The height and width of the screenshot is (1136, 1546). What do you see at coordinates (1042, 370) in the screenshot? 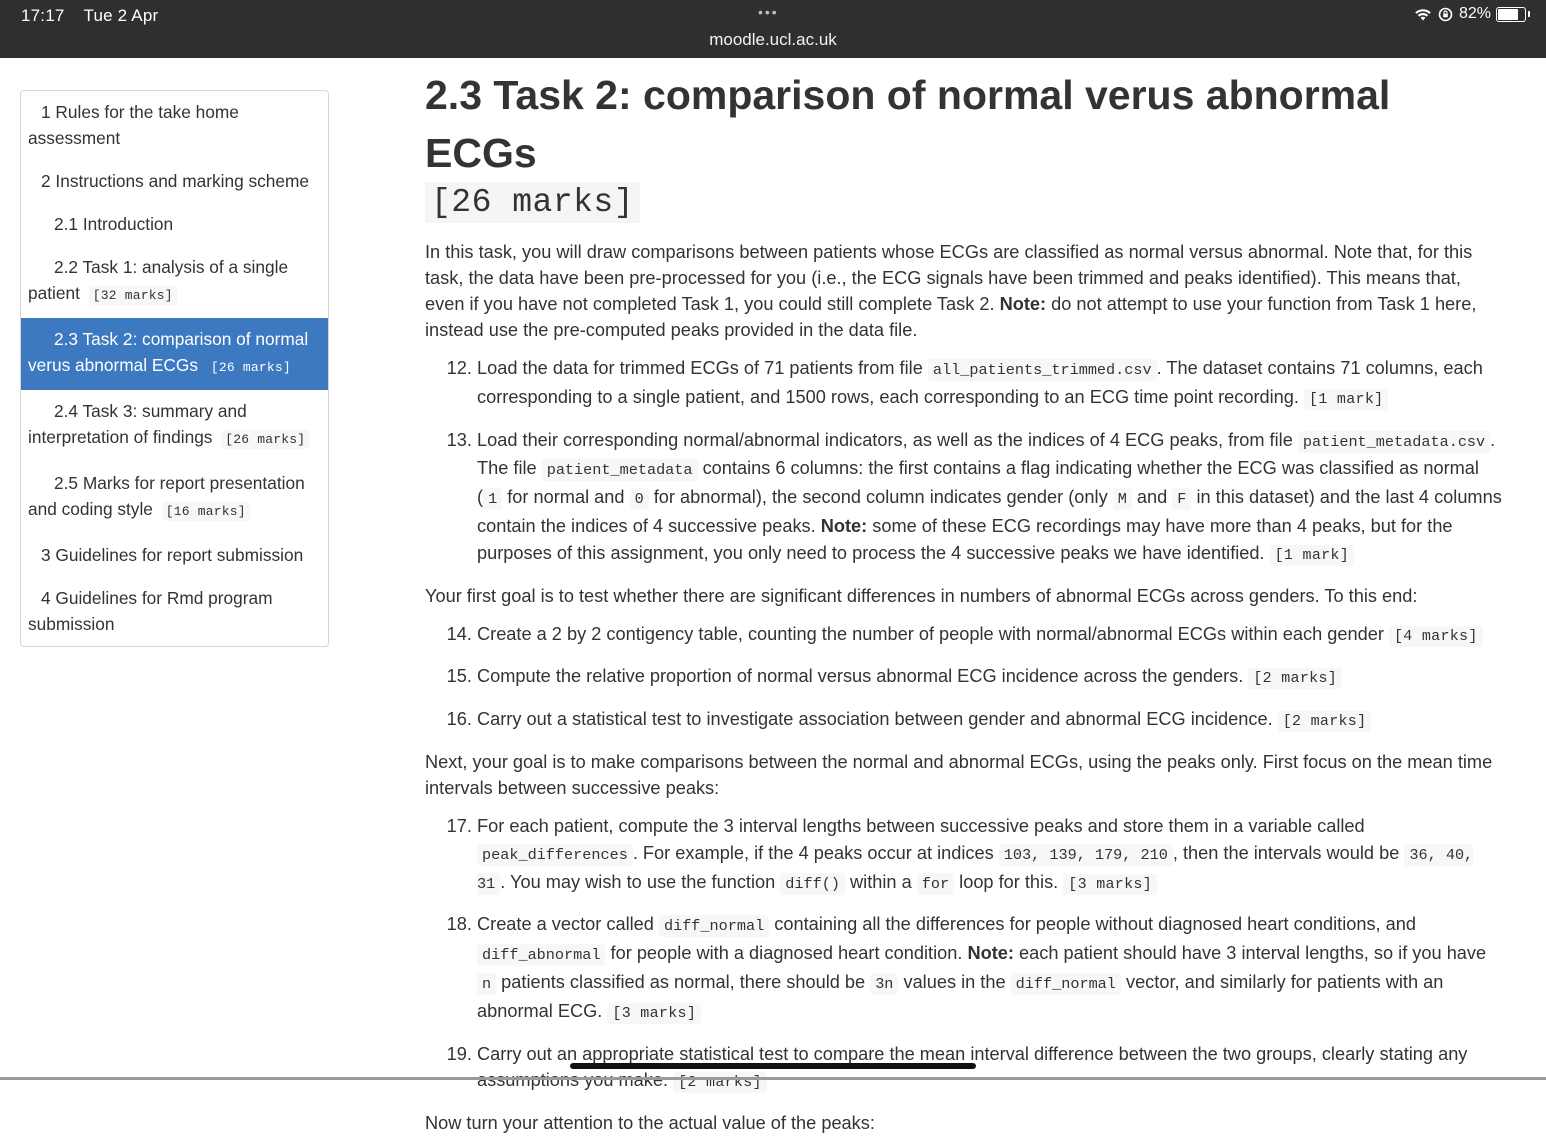
I see `inline-code: all_patients_trimmed.csv` at bounding box center [1042, 370].